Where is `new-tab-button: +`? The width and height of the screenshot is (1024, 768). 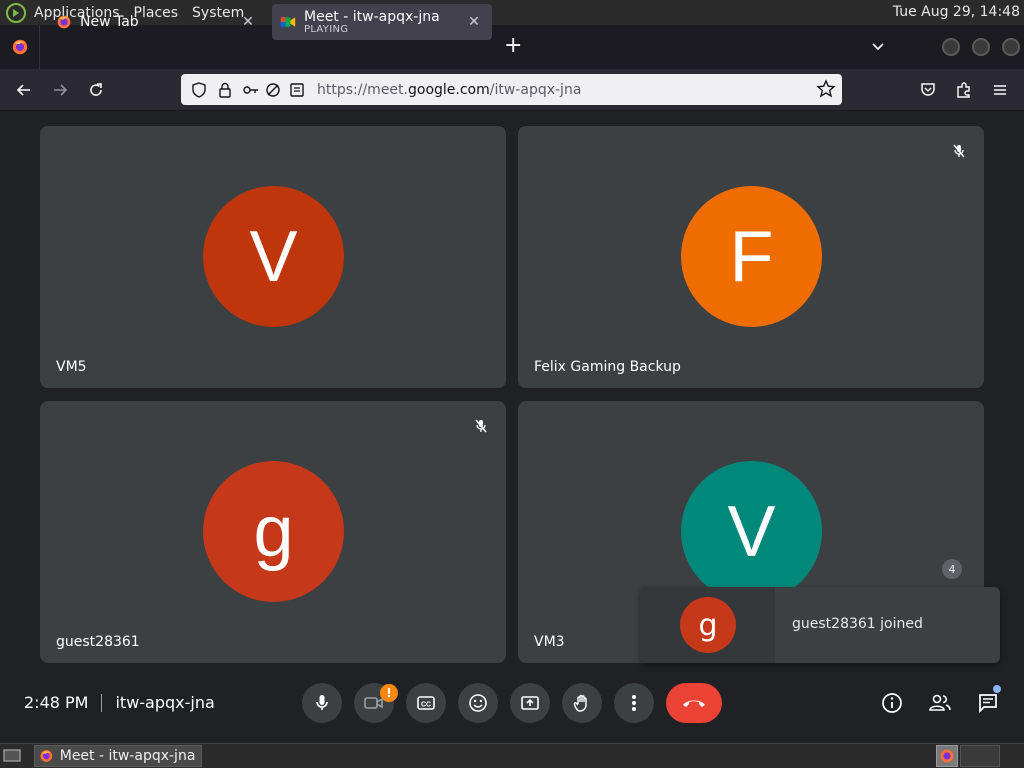 new-tab-button: + is located at coordinates (513, 46).